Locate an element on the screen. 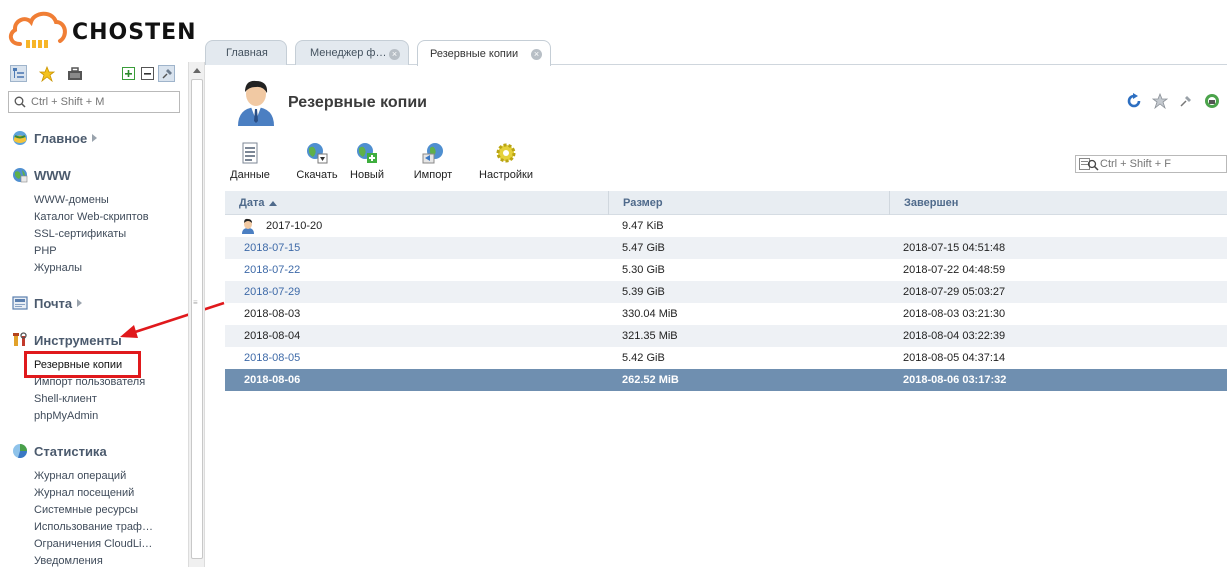 The image size is (1227, 567). sidebar-item-system-resources: Системные ресурсы is located at coordinates (86, 510).